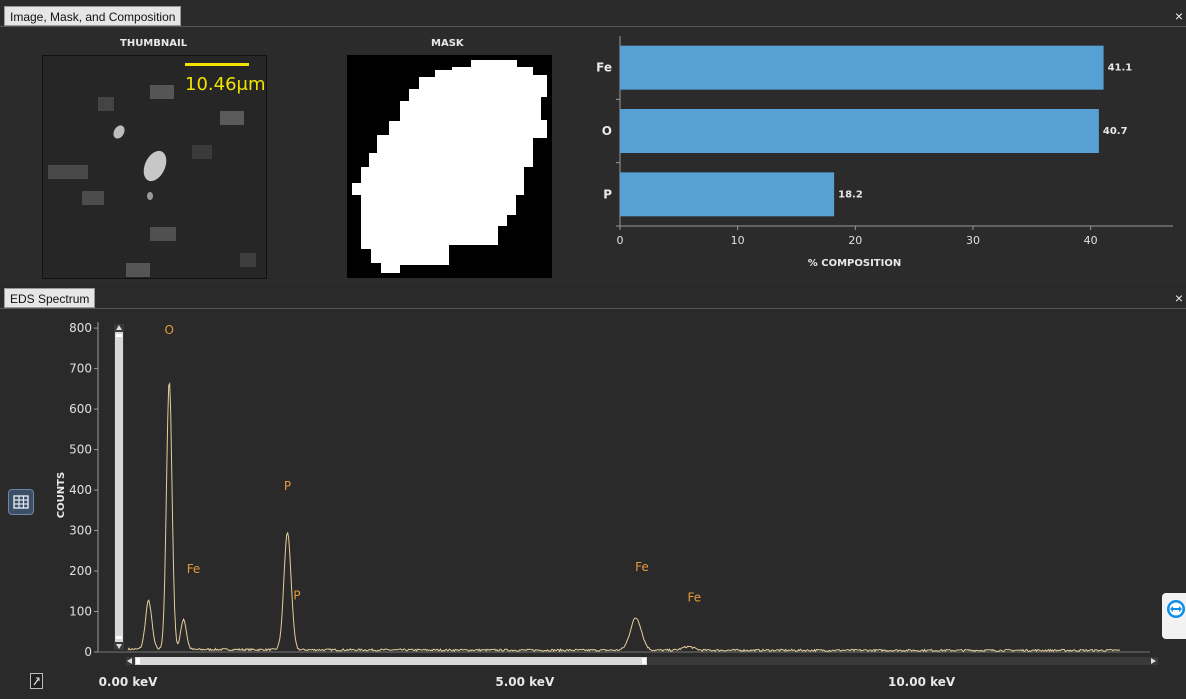 Image resolution: width=1186 pixels, height=699 pixels. What do you see at coordinates (922, 682) in the screenshot?
I see `x-tick-label: 10.00 keV` at bounding box center [922, 682].